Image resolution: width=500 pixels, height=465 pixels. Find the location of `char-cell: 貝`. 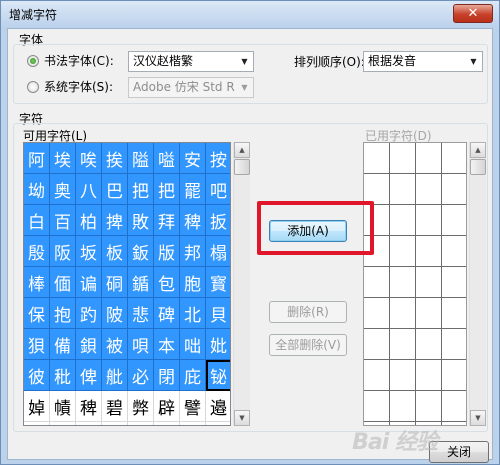

char-cell: 貝 is located at coordinates (218, 313).